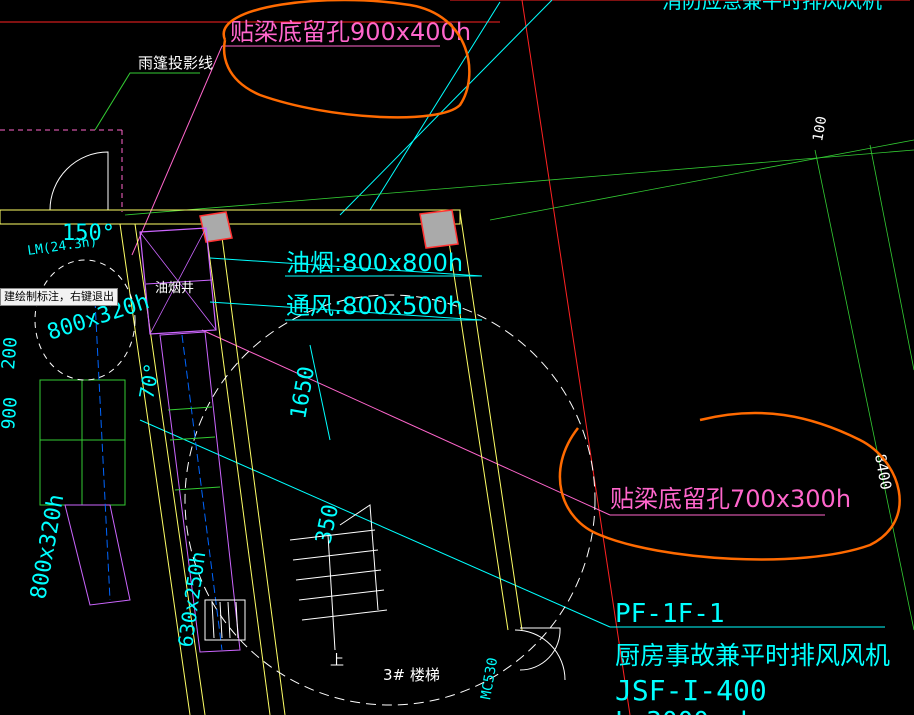  I want to click on fan-code-label: PF-1F-1, so click(670, 614).